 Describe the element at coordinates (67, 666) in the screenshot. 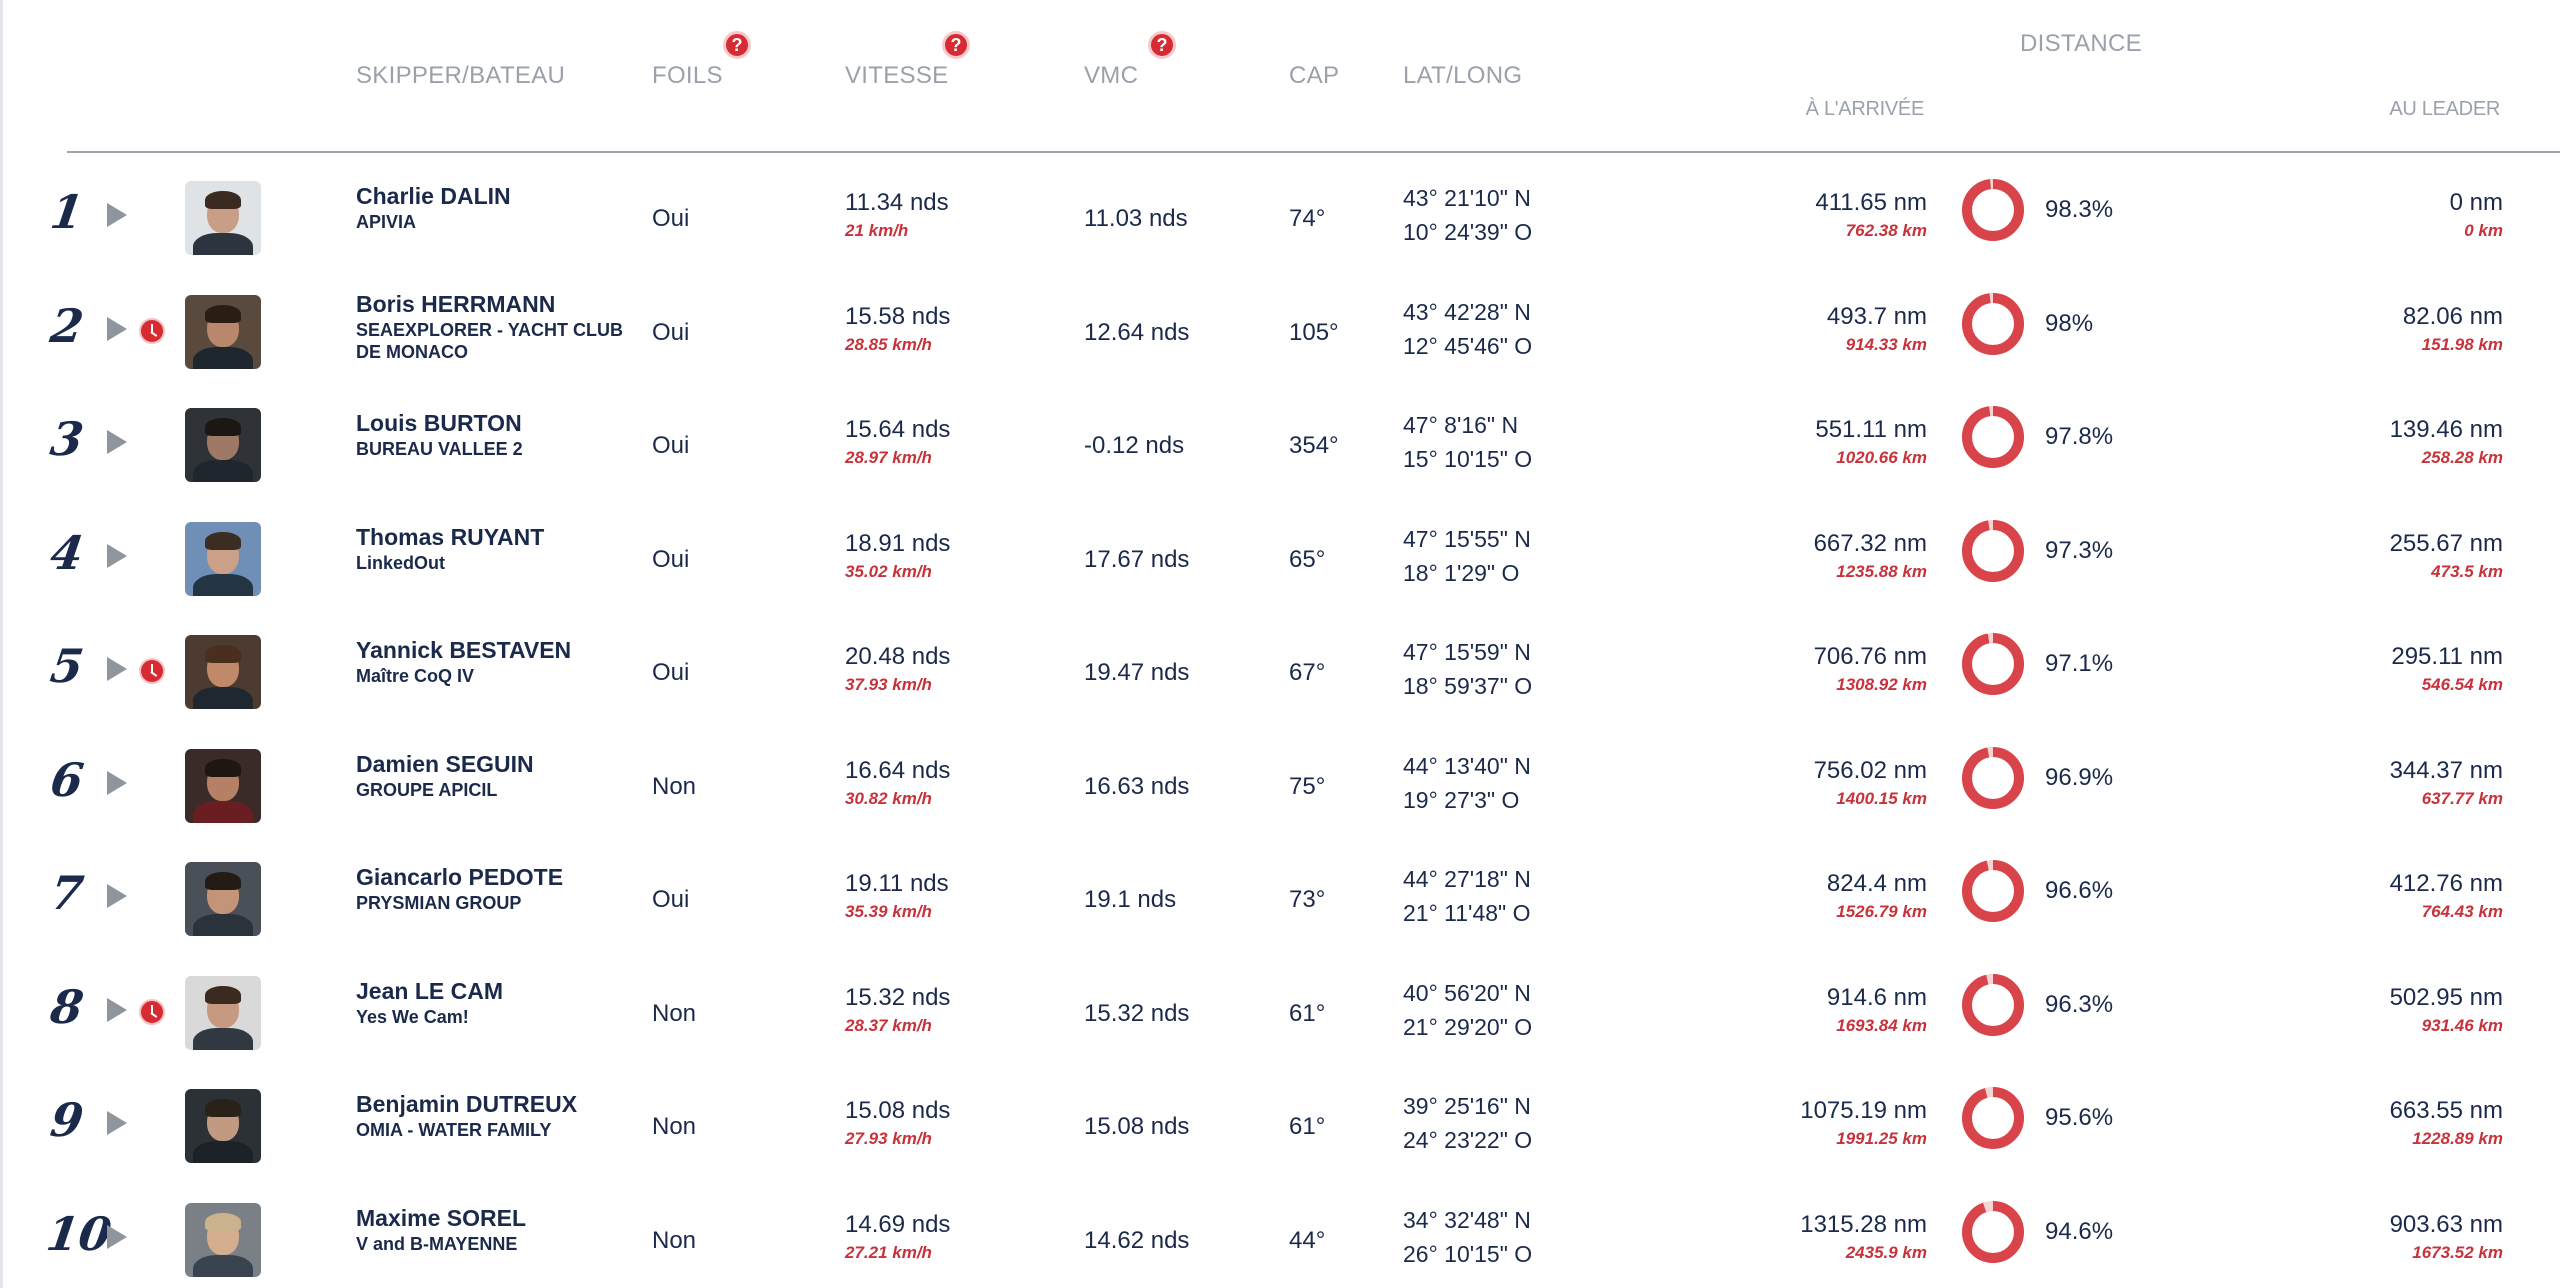

I see `rank-number: 5` at that location.